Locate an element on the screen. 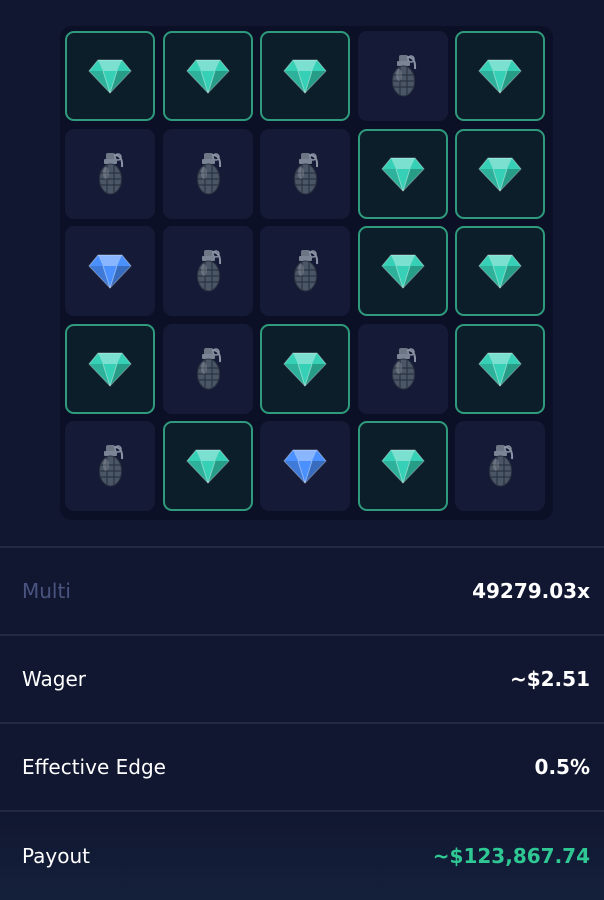  tile-r4-c1 is located at coordinates (110, 368).